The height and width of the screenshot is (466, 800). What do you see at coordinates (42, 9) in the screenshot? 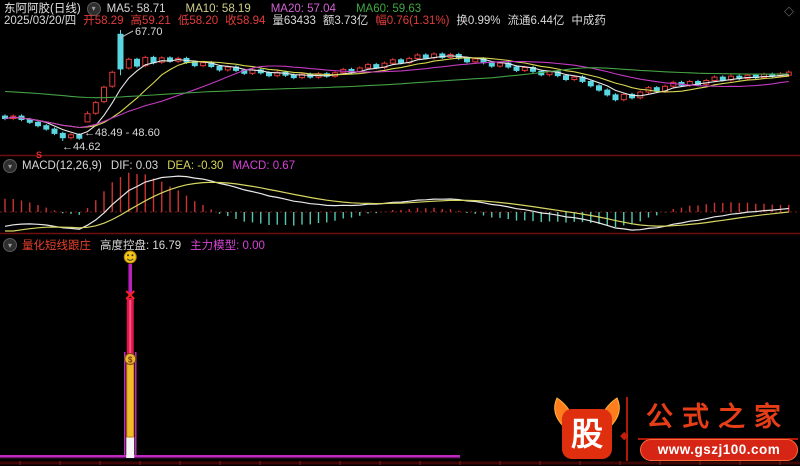
I see `stock-title: 东阿阿胶(日线)` at bounding box center [42, 9].